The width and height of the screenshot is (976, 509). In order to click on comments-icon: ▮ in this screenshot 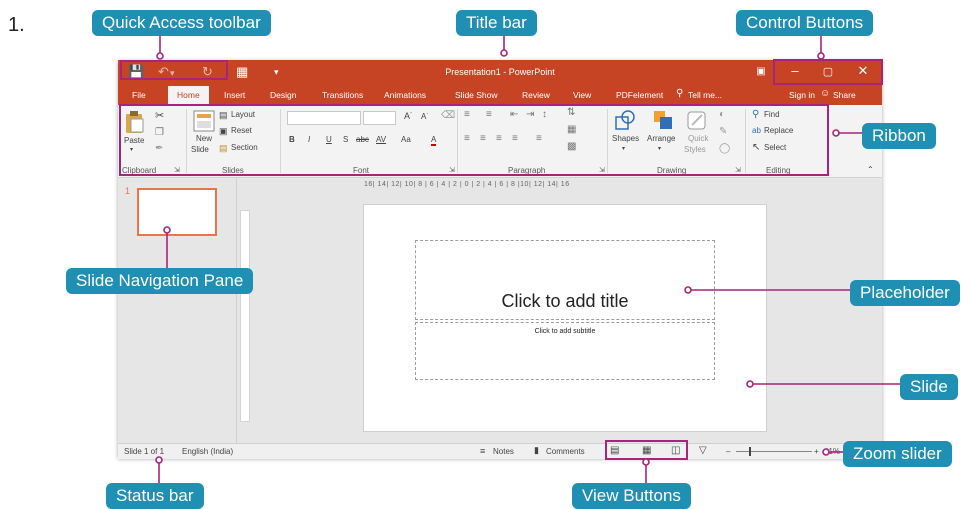, I will do `click(536, 450)`.